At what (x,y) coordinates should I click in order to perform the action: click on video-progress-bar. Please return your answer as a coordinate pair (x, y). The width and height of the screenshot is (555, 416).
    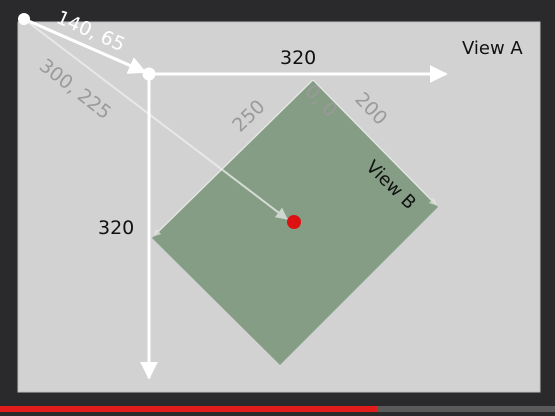
    Looking at the image, I should click on (277, 409).